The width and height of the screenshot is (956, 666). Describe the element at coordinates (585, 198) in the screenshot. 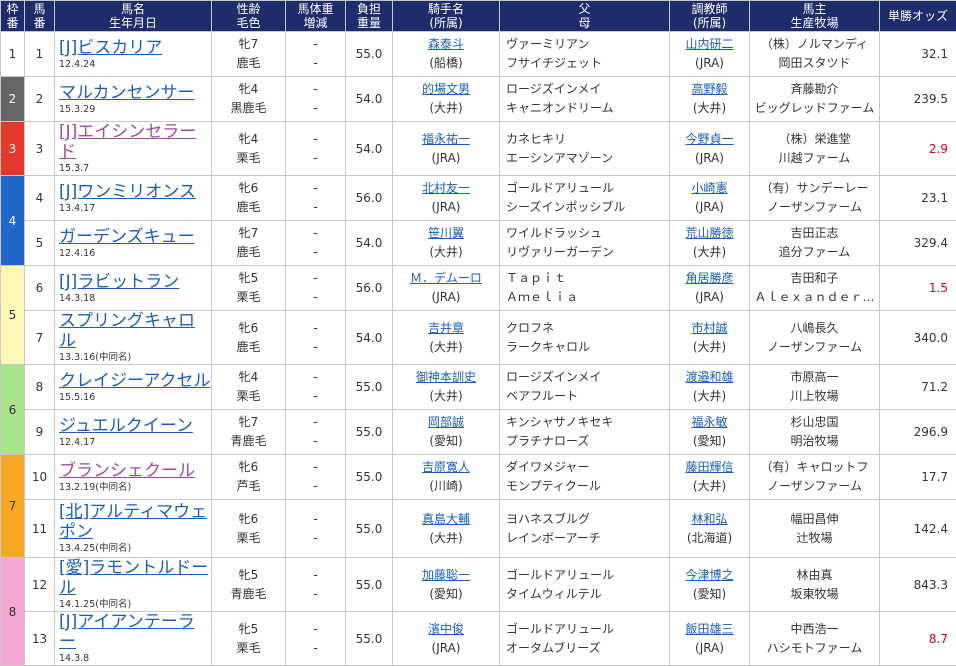

I see `parents-cell: ゴールドアリュールシーズインポッシブル` at that location.